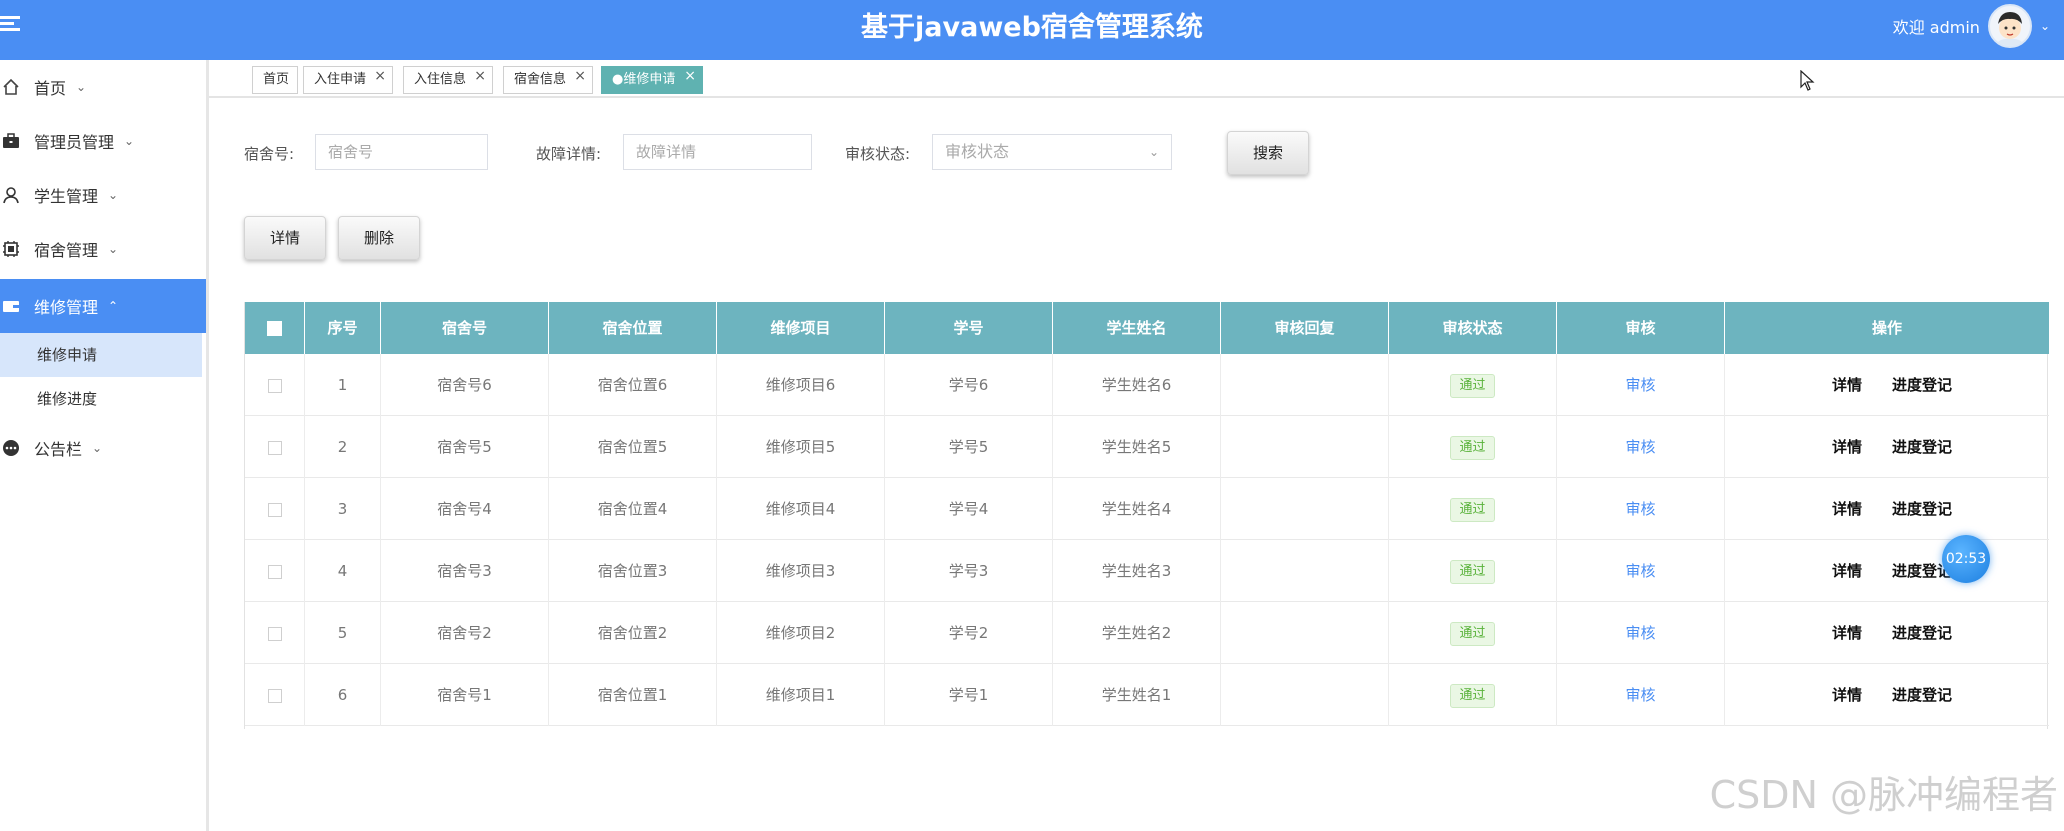  I want to click on mouse-cursor-icon, so click(1807, 80).